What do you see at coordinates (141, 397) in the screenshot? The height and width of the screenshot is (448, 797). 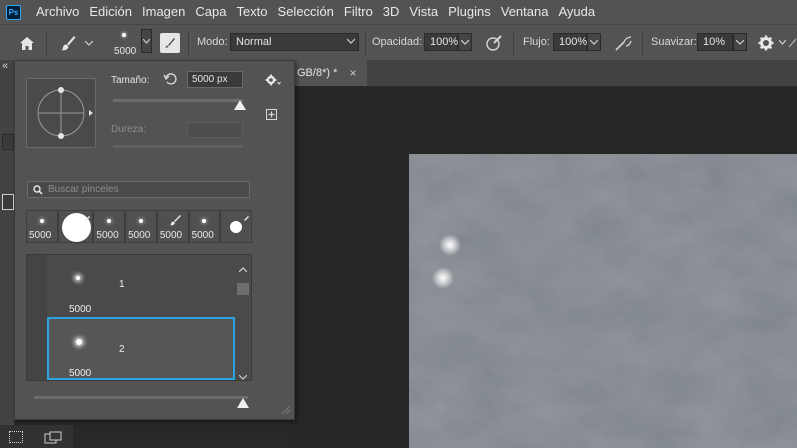 I see `preview-size-slider-track` at bounding box center [141, 397].